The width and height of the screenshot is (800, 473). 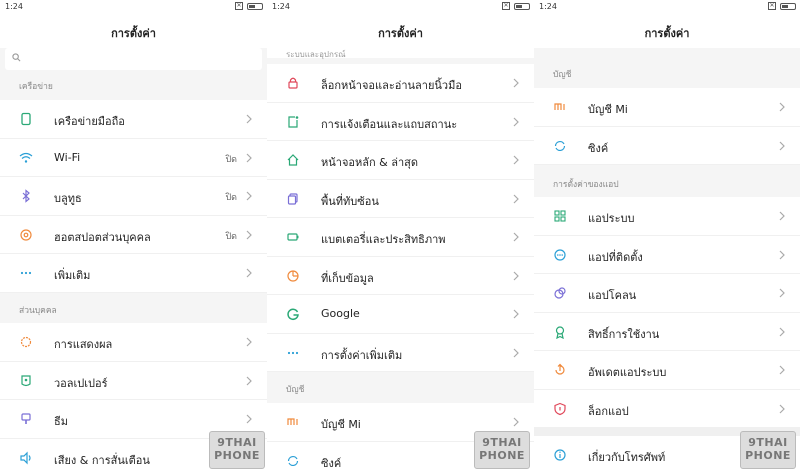 What do you see at coordinates (667, 145) in the screenshot?
I see `row-sync: ซิงค์` at bounding box center [667, 145].